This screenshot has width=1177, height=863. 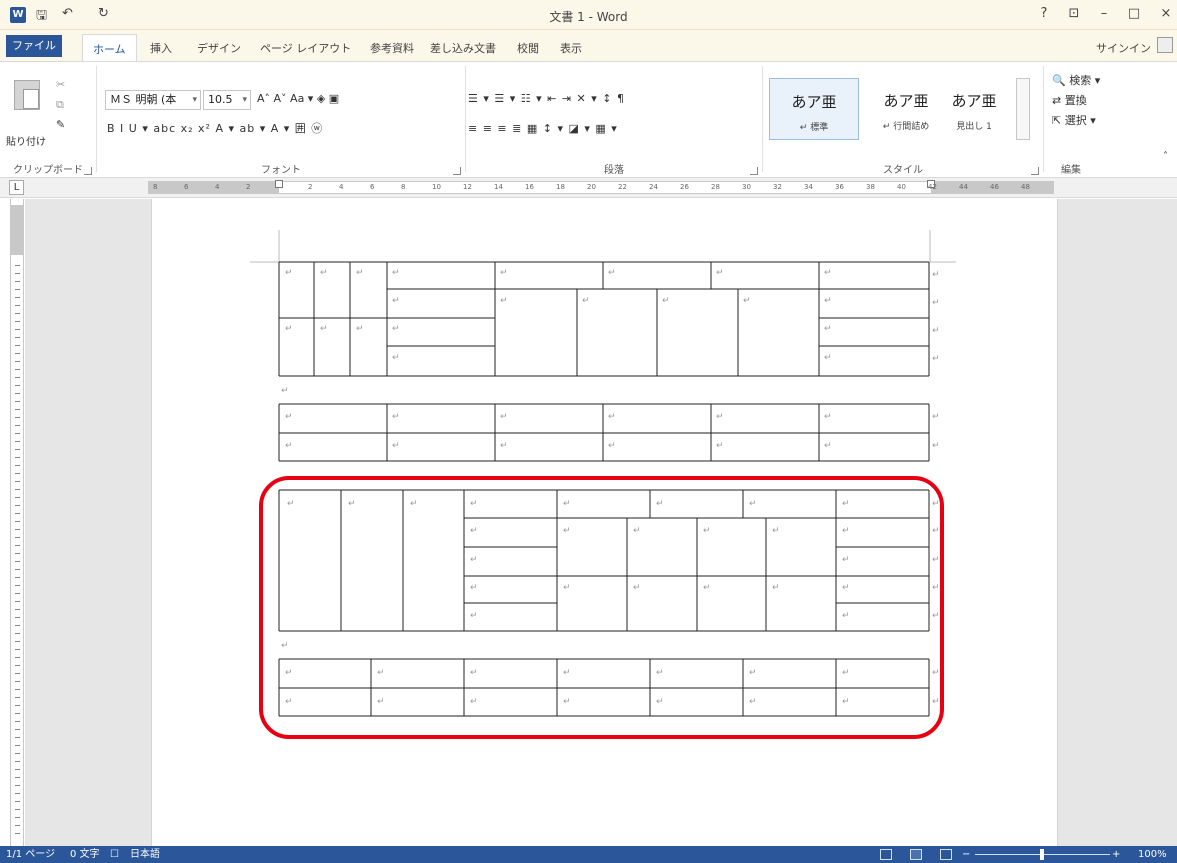 What do you see at coordinates (215, 129) in the screenshot?
I see `font-tools-row2: B I U ▾ abc x₂ x² A ▾ ab ▾ A ▾ 囲 ⓦ` at bounding box center [215, 129].